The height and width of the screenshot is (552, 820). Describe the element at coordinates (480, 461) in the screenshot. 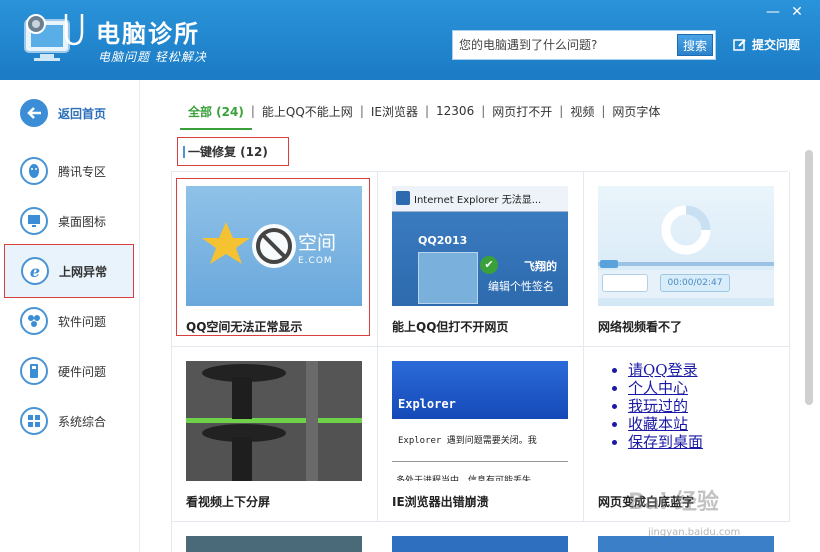

I see `error-dialog-divider` at that location.